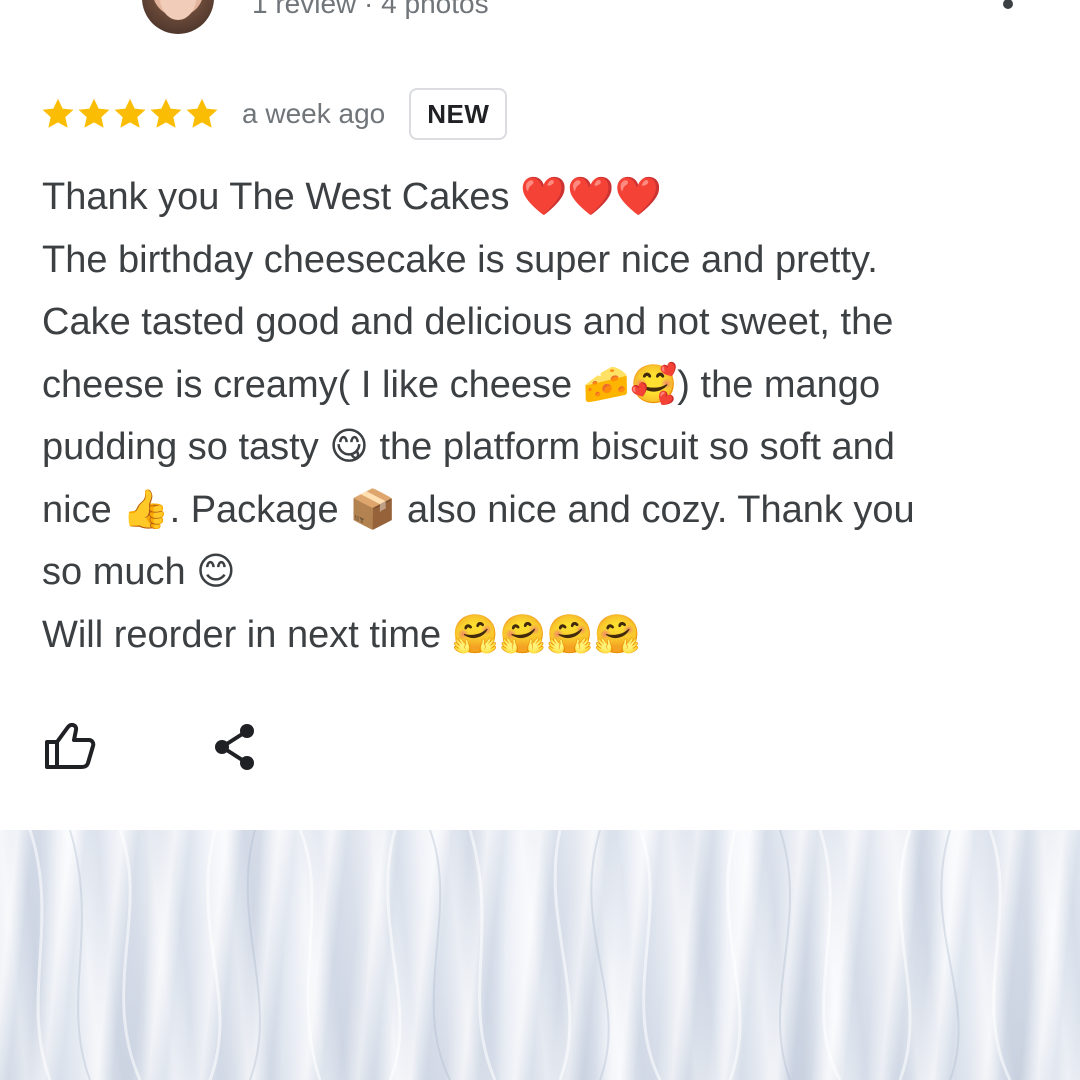 This screenshot has width=1080, height=1080. Describe the element at coordinates (370, 10) in the screenshot. I see `reviewer-meta: 1 review · 4 photos` at that location.